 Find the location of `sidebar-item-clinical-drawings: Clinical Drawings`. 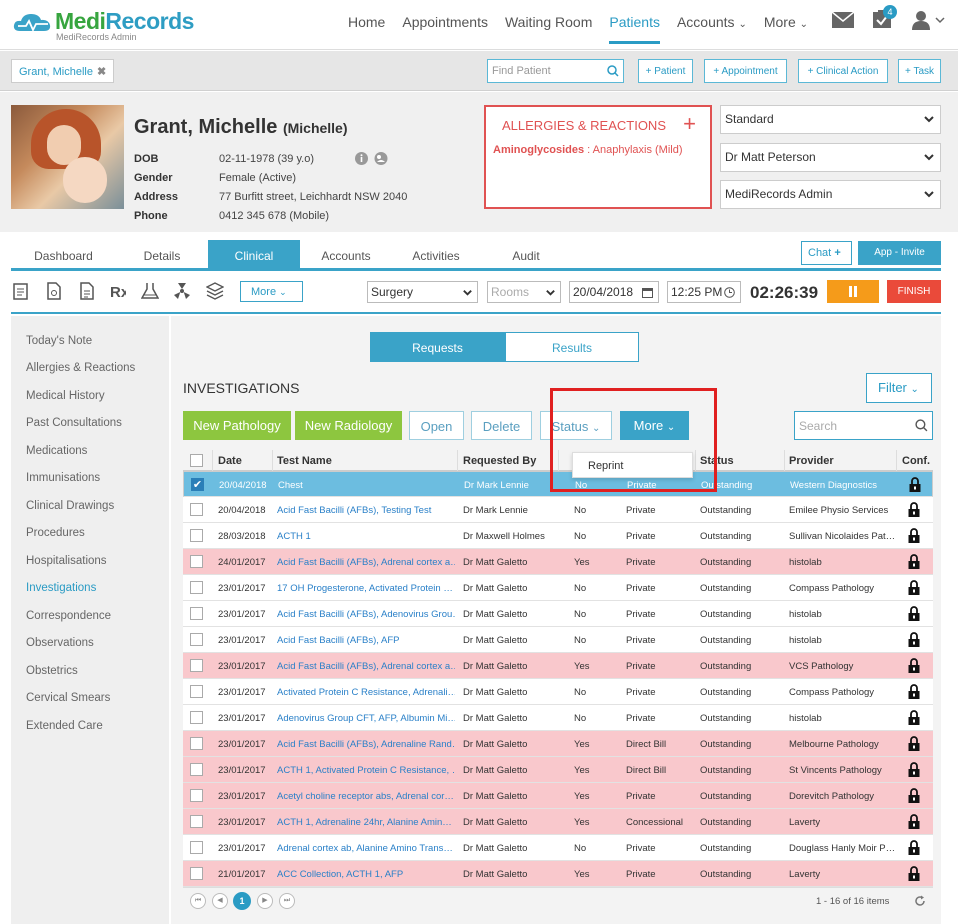

sidebar-item-clinical-drawings: Clinical Drawings is located at coordinates (70, 506).